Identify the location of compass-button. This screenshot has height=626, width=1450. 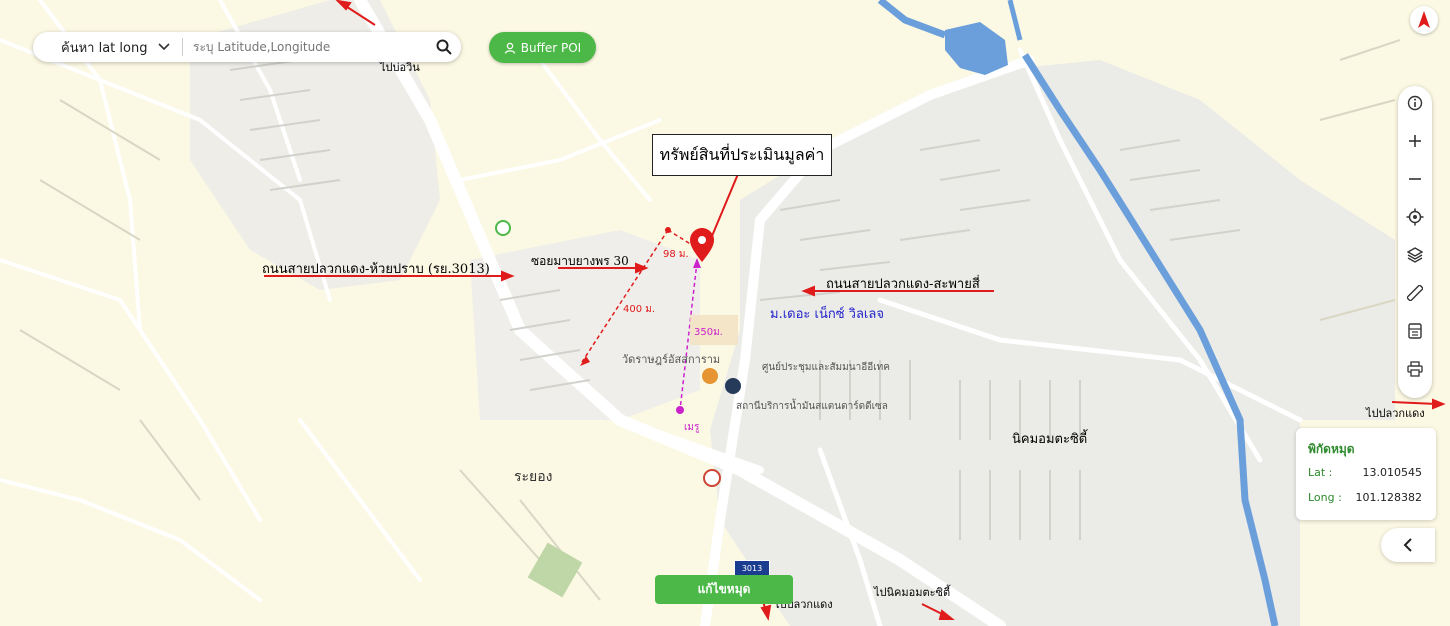
(1424, 20).